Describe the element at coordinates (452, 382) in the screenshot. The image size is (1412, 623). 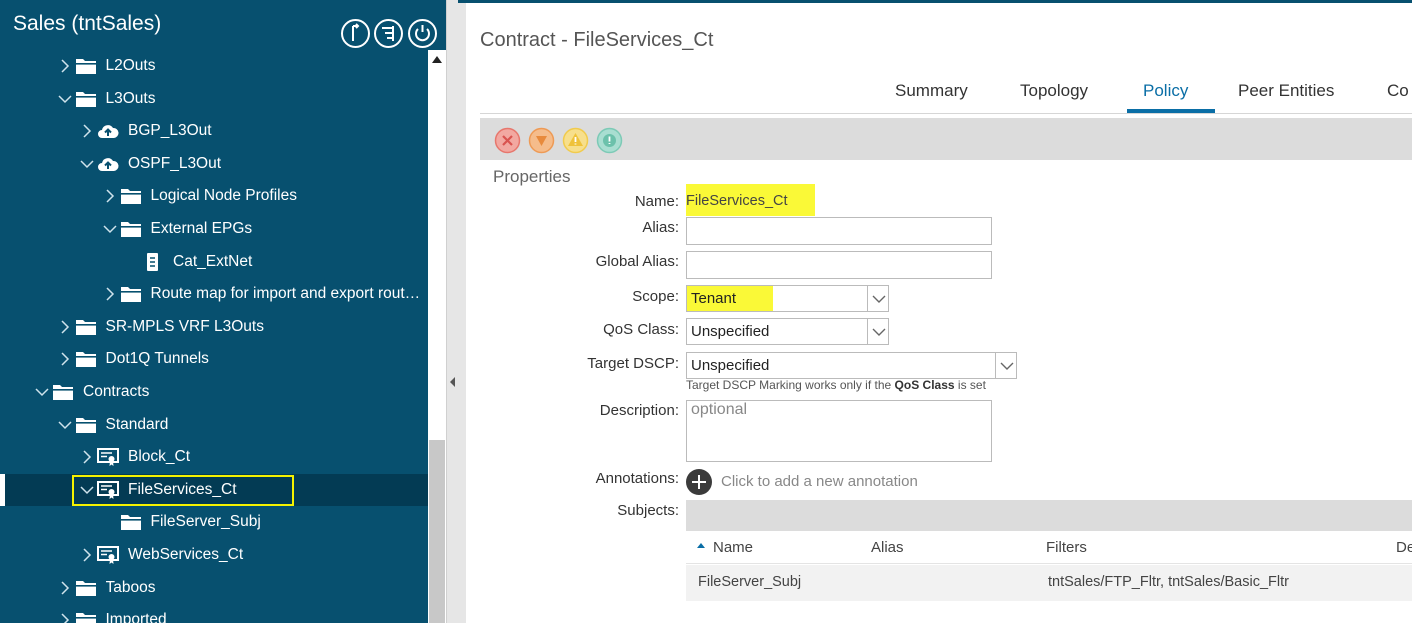
I see `collapse-left-icon` at that location.